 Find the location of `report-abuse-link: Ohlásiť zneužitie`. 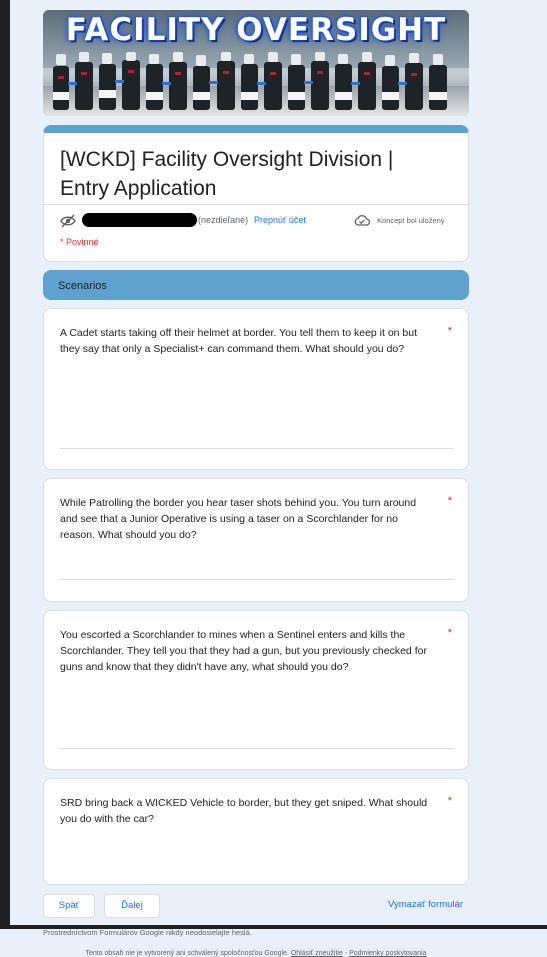

report-abuse-link: Ohlásiť zneužitie is located at coordinates (317, 953).